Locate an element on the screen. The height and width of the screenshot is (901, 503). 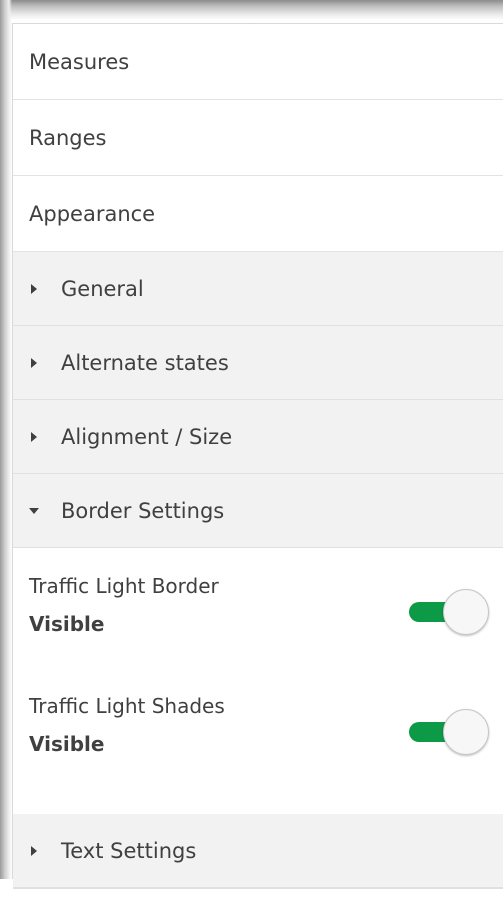
panel-bottom-edge is located at coordinates (258, 894).